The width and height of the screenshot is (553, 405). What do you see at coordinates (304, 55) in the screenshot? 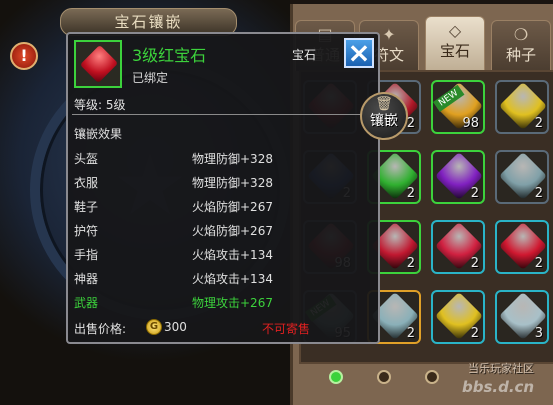
I see `item-type: 宝石` at bounding box center [304, 55].